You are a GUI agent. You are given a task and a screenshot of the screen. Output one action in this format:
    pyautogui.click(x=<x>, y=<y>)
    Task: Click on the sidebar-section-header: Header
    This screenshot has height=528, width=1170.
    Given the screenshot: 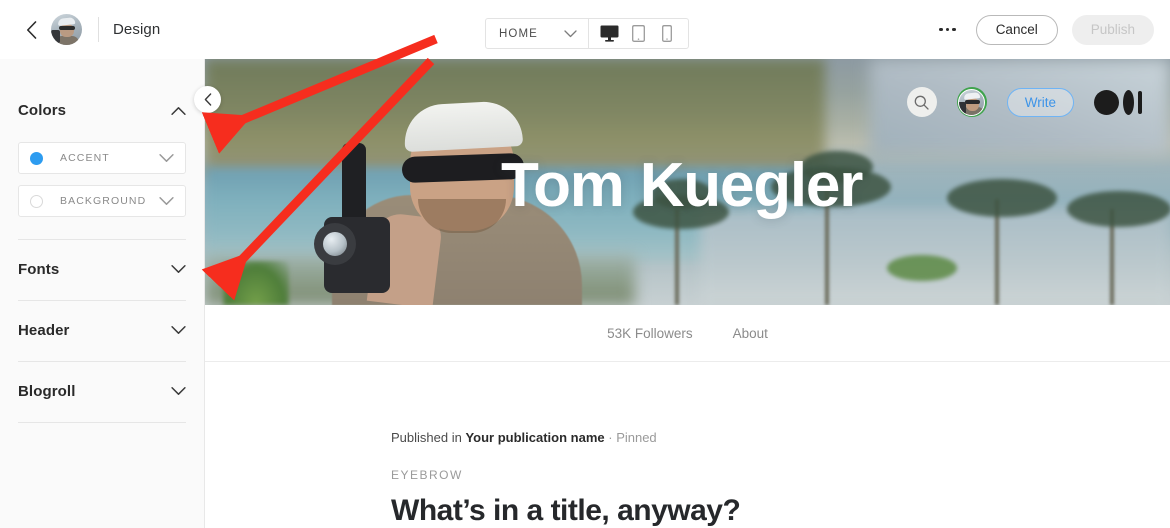 What is the action you would take?
    pyautogui.click(x=102, y=330)
    